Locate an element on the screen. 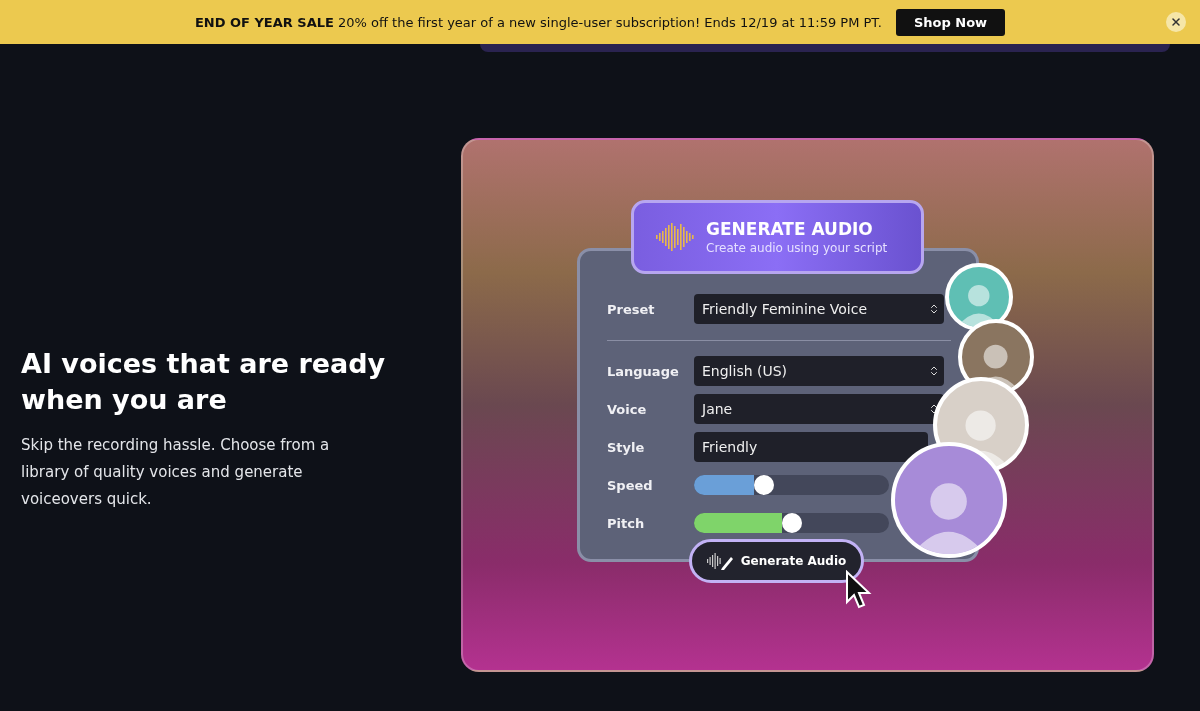 The image size is (1200, 711). select-field: Jane is located at coordinates (819, 409).